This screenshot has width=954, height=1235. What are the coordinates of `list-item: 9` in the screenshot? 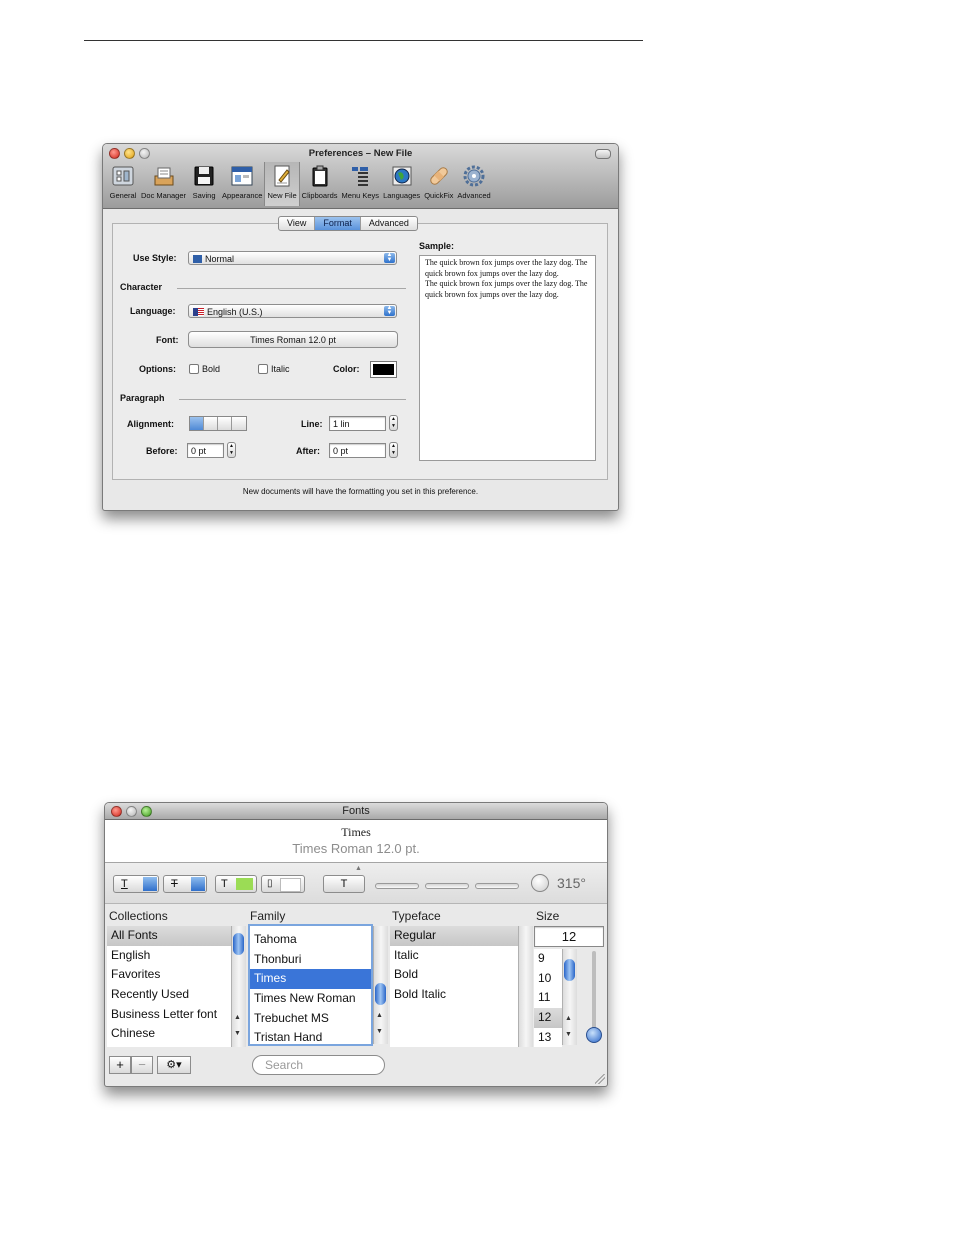 It's located at (548, 959).